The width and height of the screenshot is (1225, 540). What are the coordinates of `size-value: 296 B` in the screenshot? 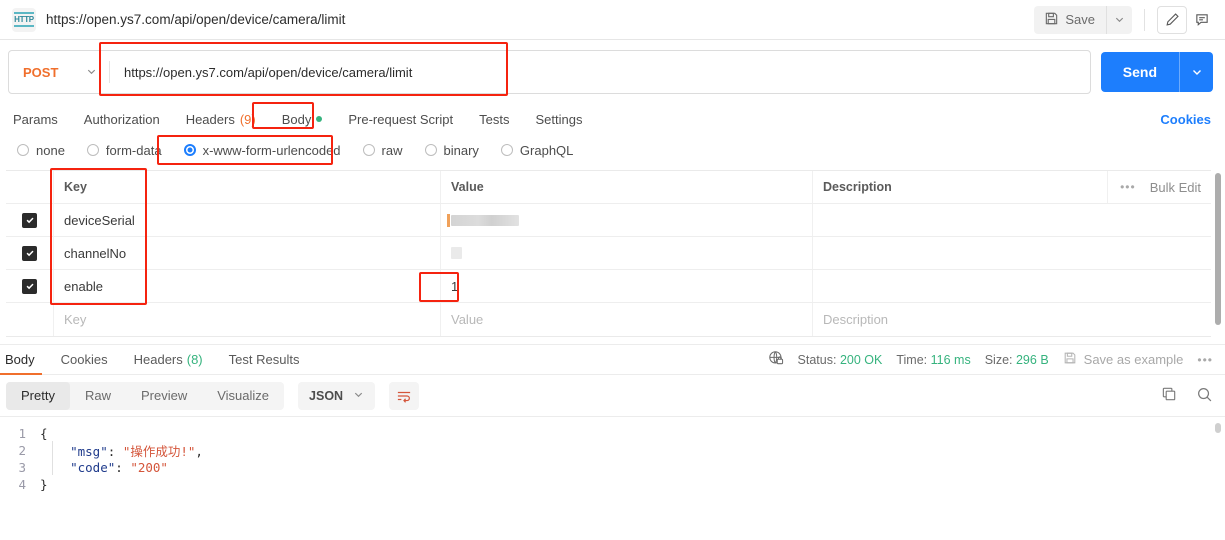 It's located at (1032, 359).